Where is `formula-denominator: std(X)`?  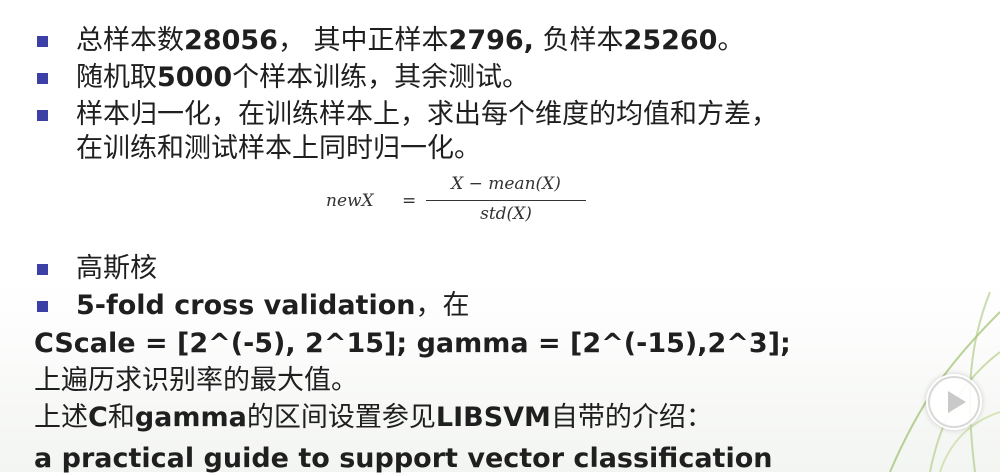
formula-denominator: std(X) is located at coordinates (506, 214).